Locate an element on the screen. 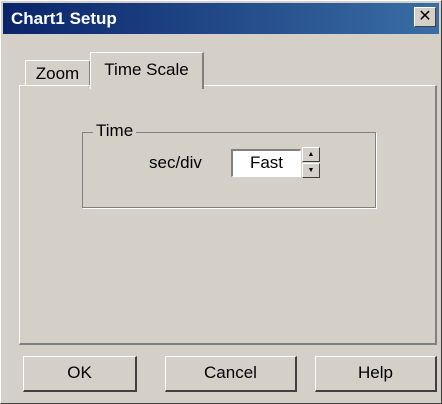  ok-button-label: OK is located at coordinates (79, 372).